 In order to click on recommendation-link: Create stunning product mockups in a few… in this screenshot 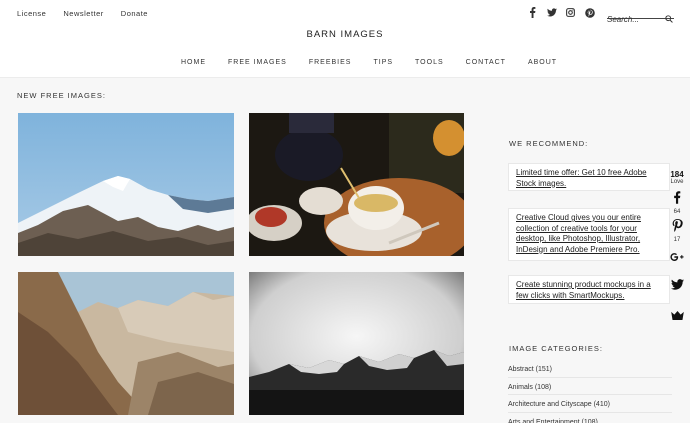, I will do `click(583, 290)`.